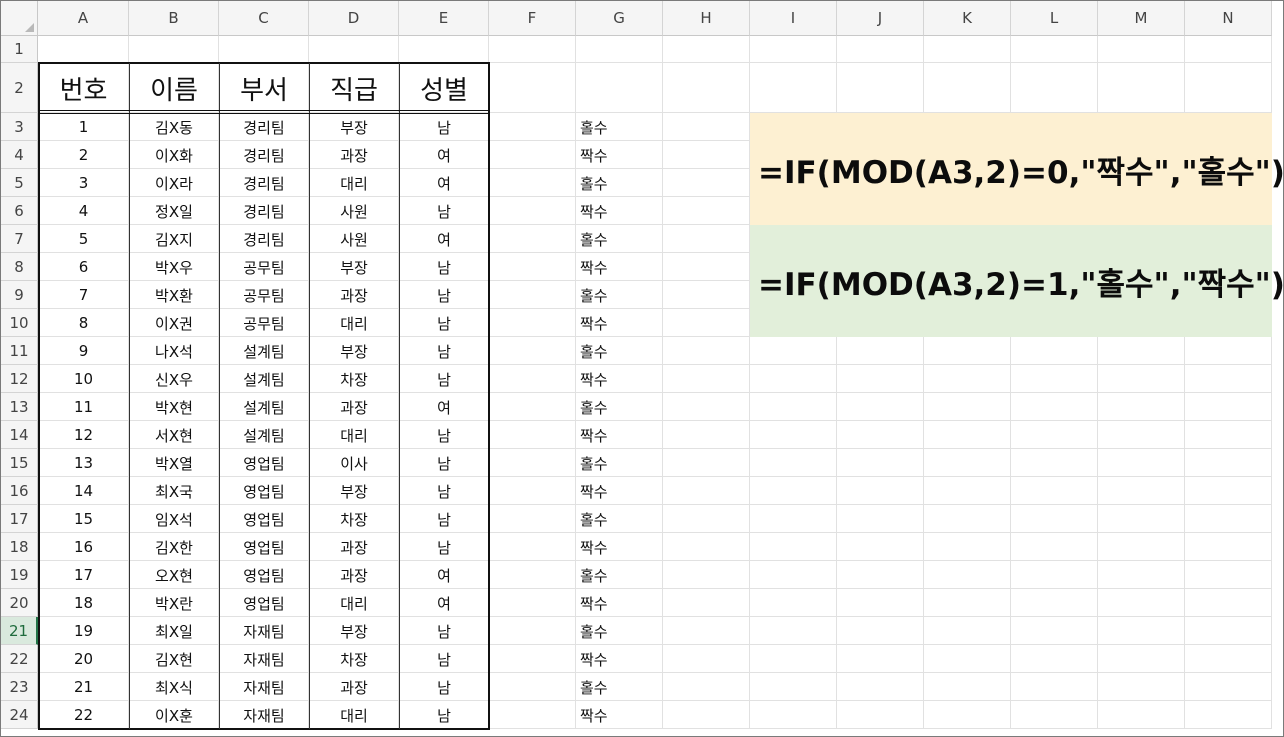 The height and width of the screenshot is (737, 1284). What do you see at coordinates (19, 463) in the screenshot?
I see `row-header-15: 15` at bounding box center [19, 463].